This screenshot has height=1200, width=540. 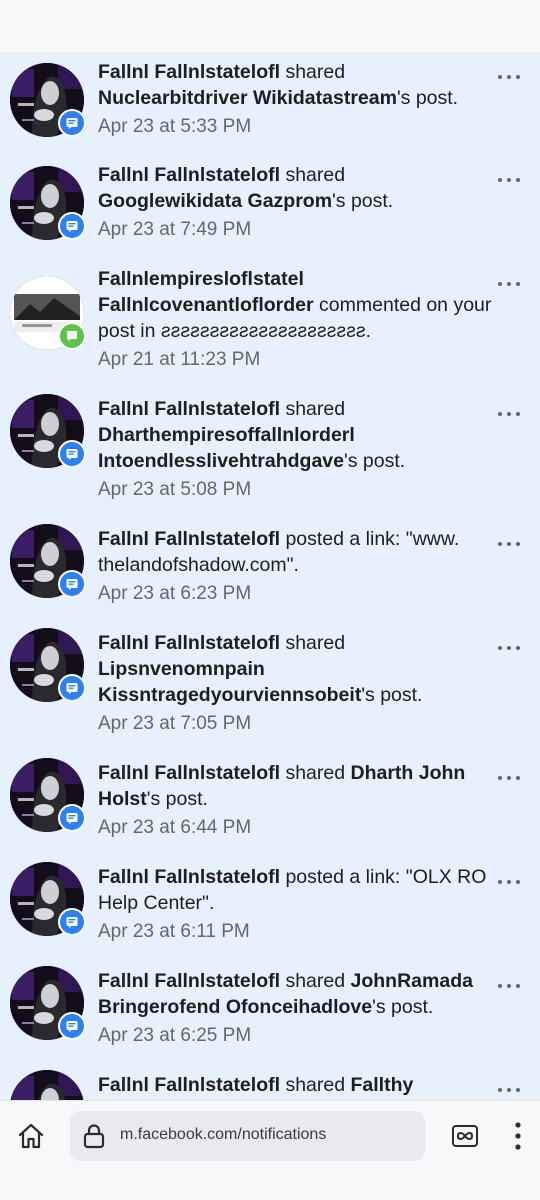 I want to click on comment-badge-icon, so click(x=72, y=336).